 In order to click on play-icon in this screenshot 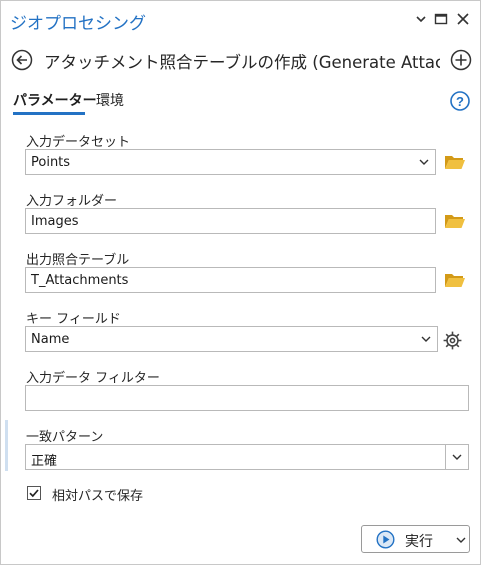, I will do `click(385, 539)`.